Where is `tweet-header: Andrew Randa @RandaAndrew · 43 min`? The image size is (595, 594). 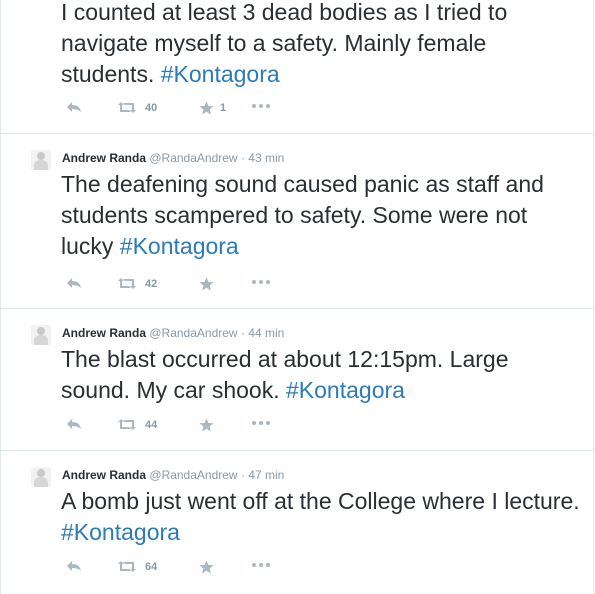
tweet-header: Andrew Randa @RandaAndrew · 43 min is located at coordinates (173, 158).